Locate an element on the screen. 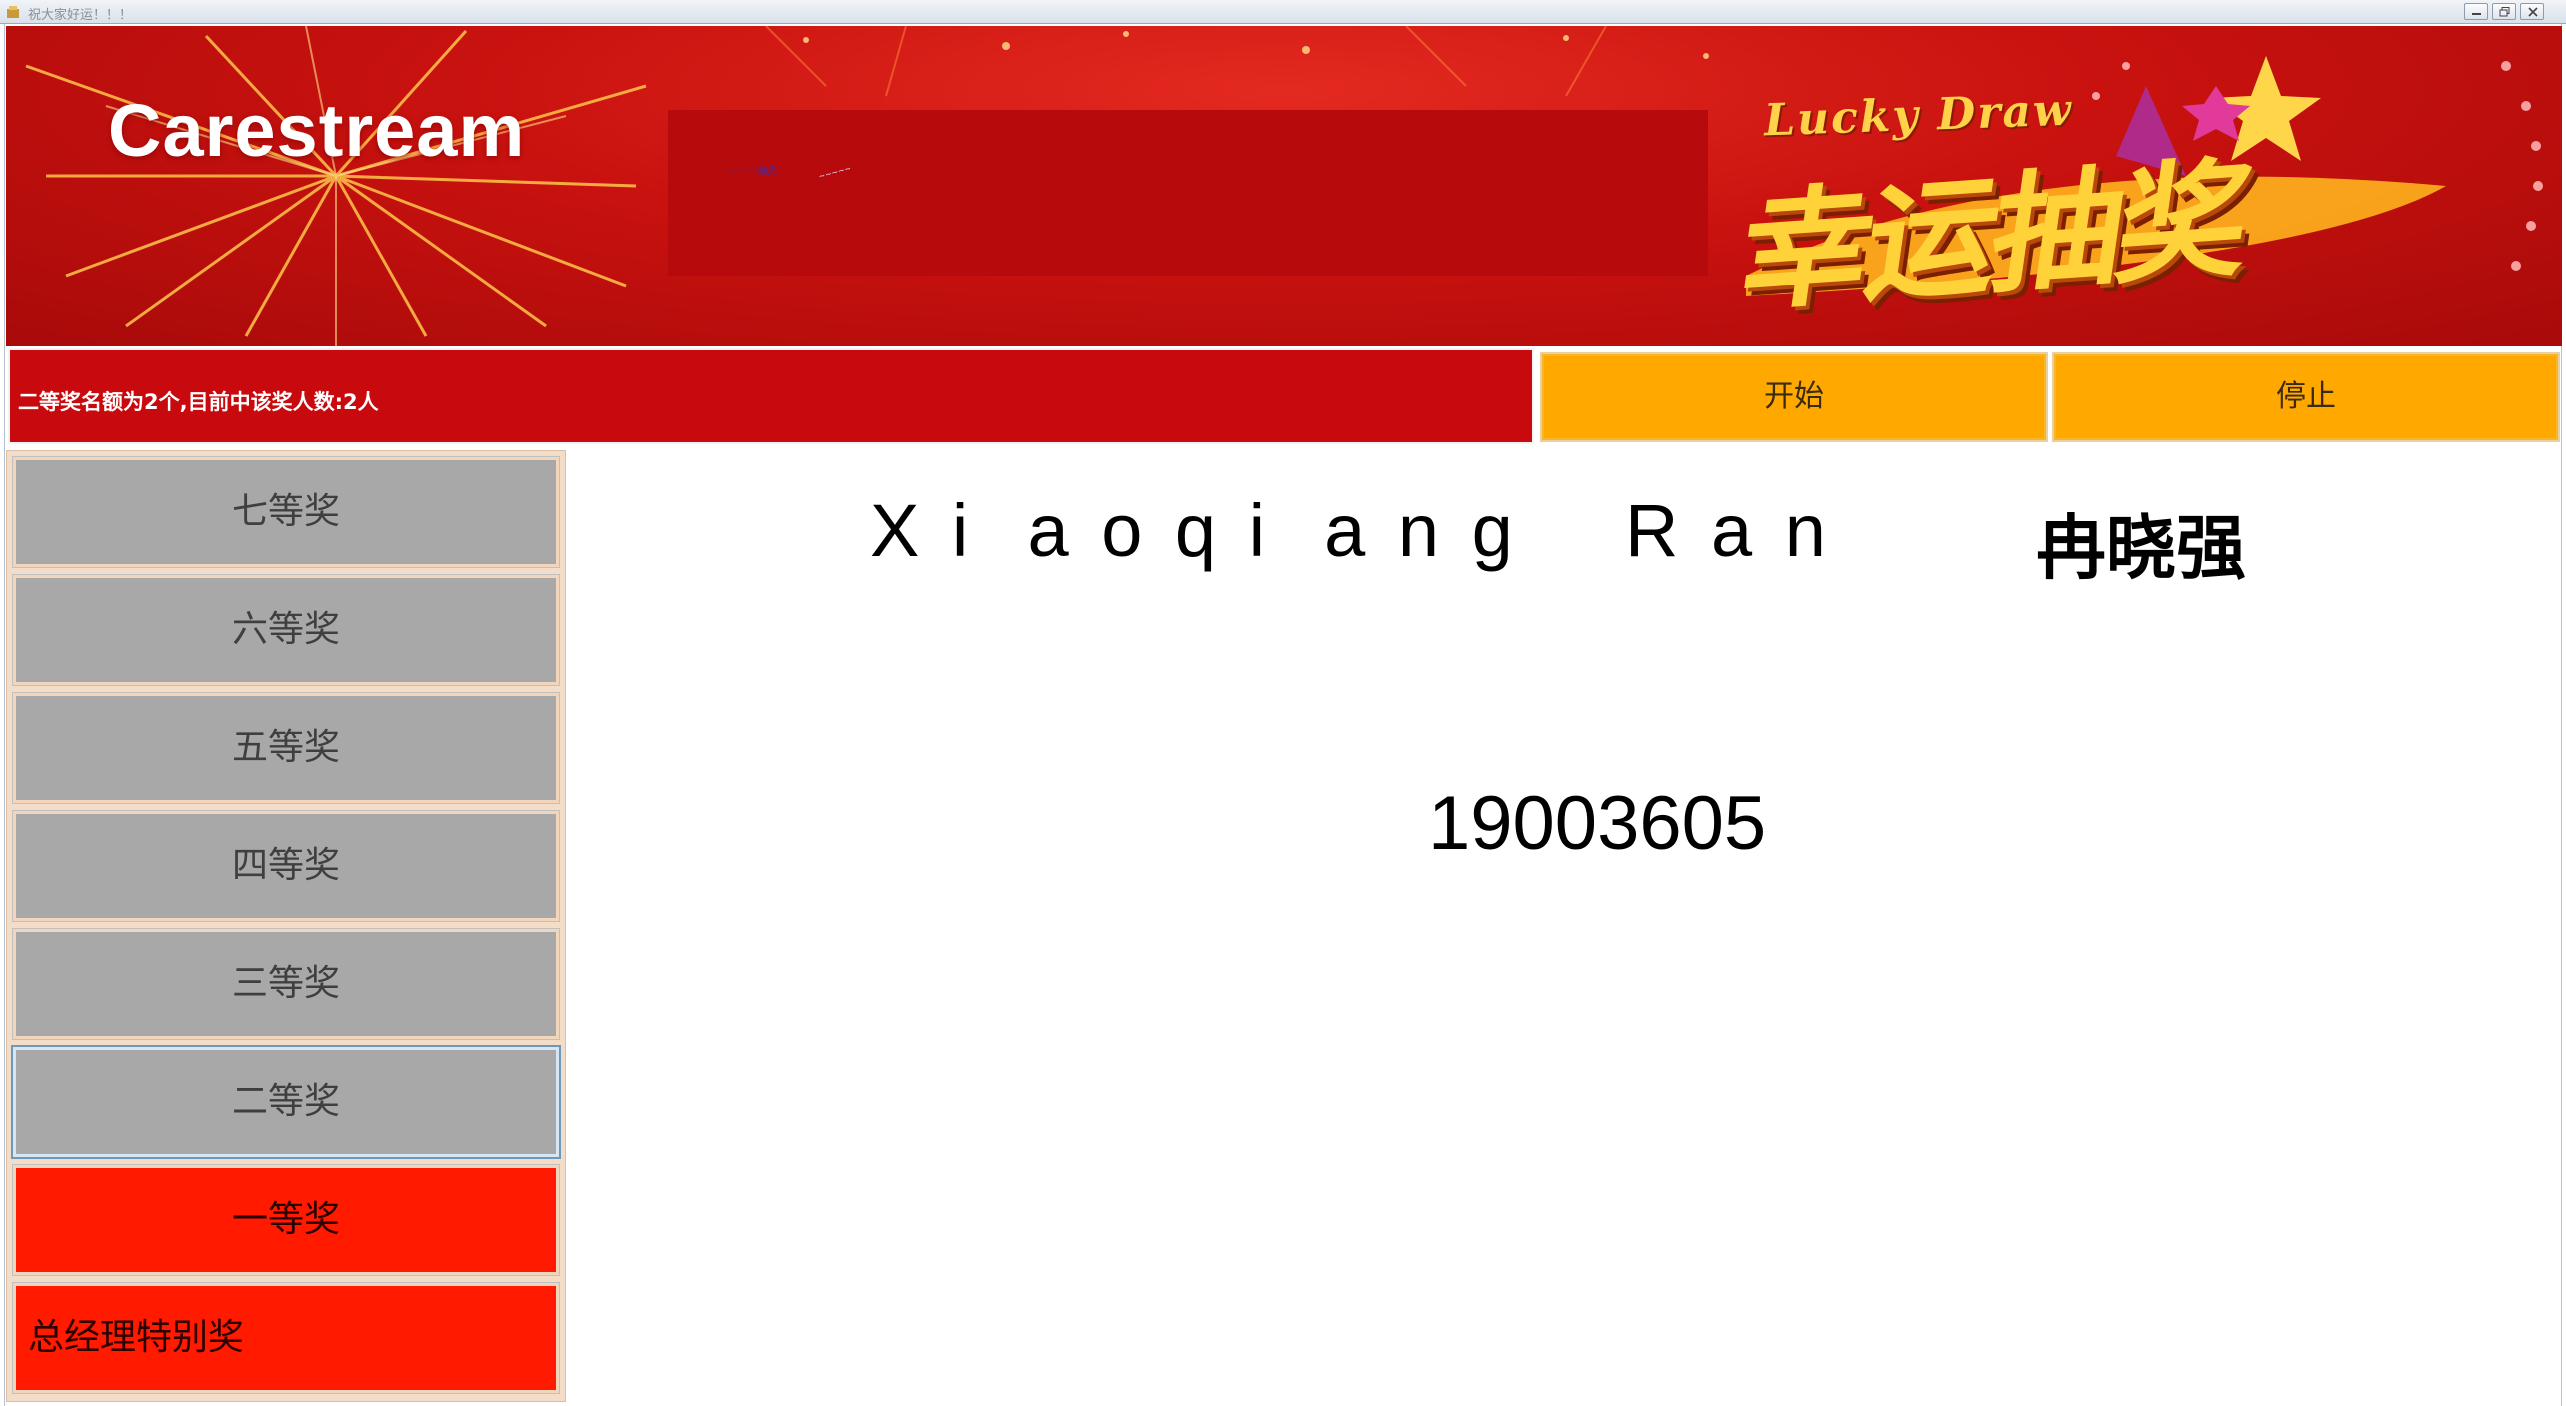 The height and width of the screenshot is (1406, 2566). prize-button-5: 五等奖 is located at coordinates (286, 748).